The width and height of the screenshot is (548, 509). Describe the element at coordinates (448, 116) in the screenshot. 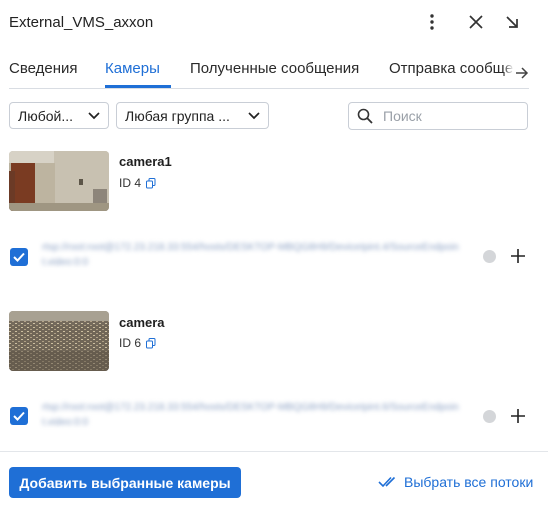

I see `search-input` at that location.